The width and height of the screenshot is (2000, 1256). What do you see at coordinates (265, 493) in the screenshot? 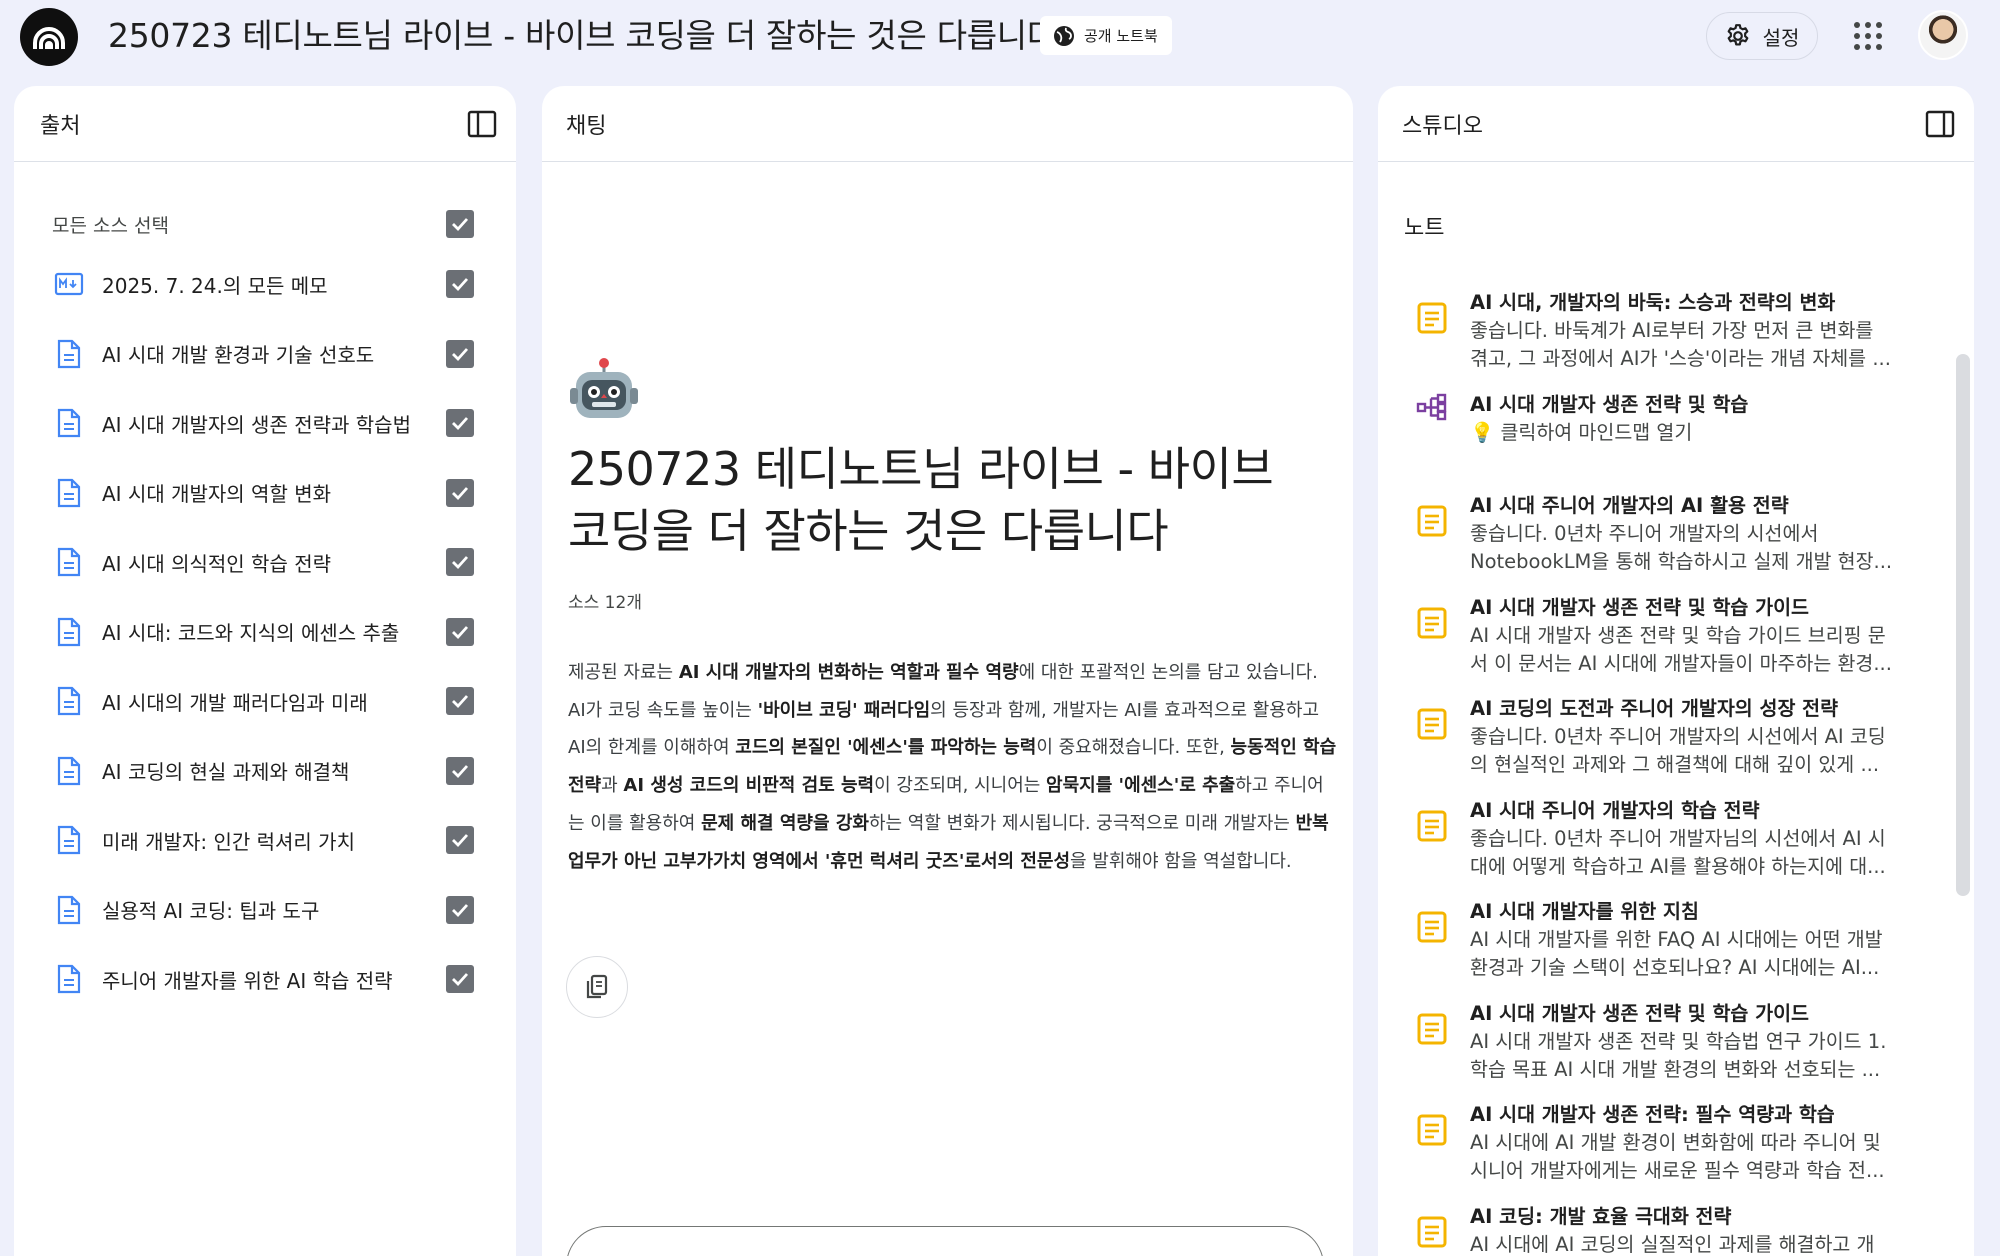
I see `source-item: AI 시대 개발자의 역할 변화` at bounding box center [265, 493].